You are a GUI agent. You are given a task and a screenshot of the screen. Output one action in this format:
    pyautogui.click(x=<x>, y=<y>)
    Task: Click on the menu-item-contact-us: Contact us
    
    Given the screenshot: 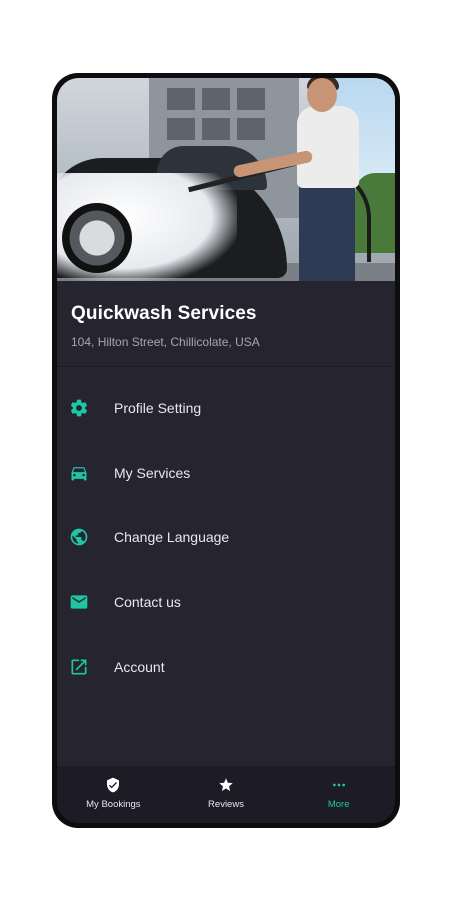 What is the action you would take?
    pyautogui.click(x=226, y=602)
    